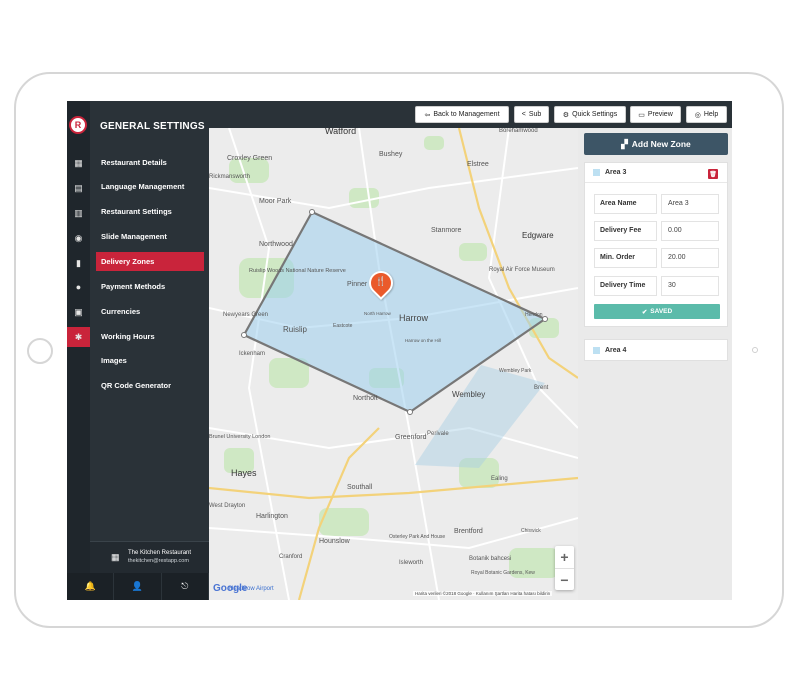 Image resolution: width=800 pixels, height=694 pixels. What do you see at coordinates (227, 506) in the screenshot?
I see `map-label: West Drayton` at bounding box center [227, 506].